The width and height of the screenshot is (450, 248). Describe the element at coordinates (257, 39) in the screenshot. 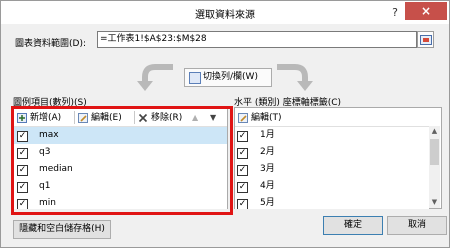

I see `chart-data-range-input: =工作表1!$A$23:$M$28` at that location.